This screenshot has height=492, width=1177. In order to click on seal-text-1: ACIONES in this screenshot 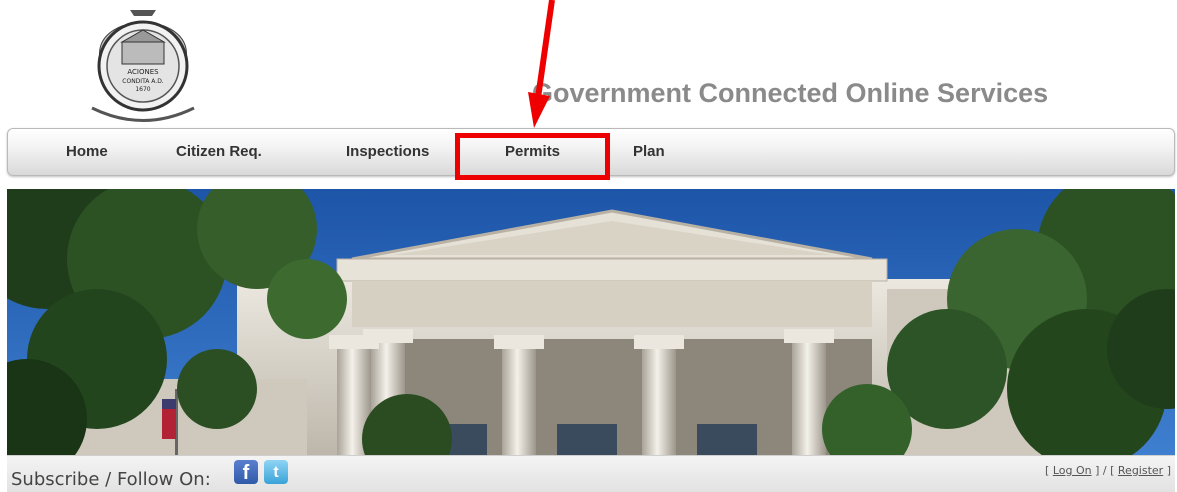, I will do `click(143, 72)`.